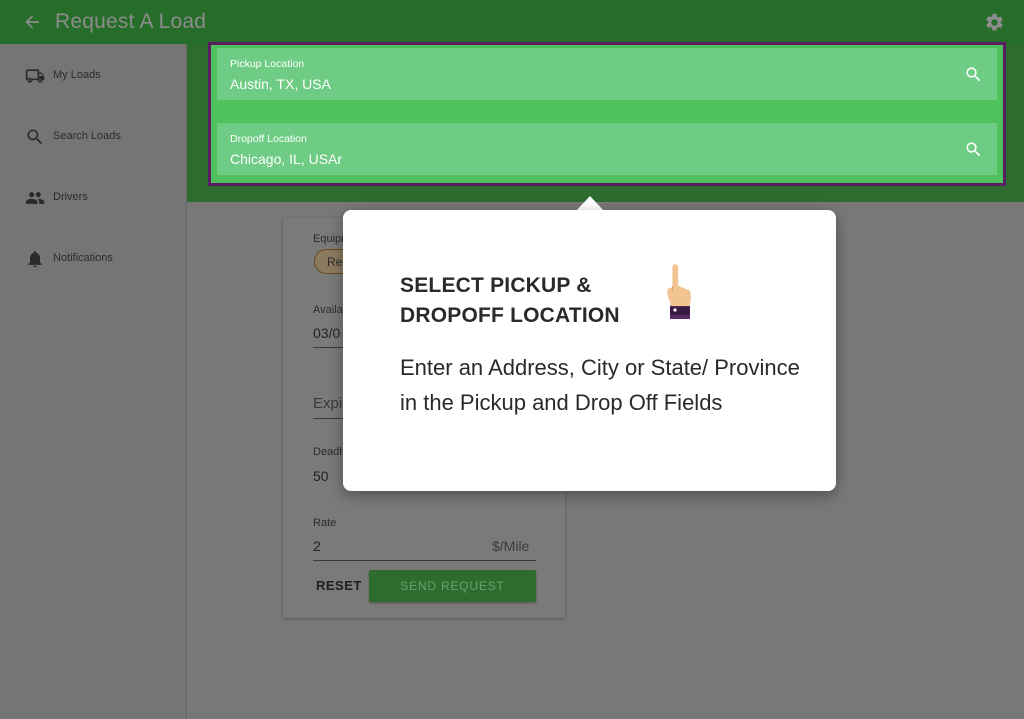 The image size is (1024, 719). I want to click on rate-input: 2, so click(317, 546).